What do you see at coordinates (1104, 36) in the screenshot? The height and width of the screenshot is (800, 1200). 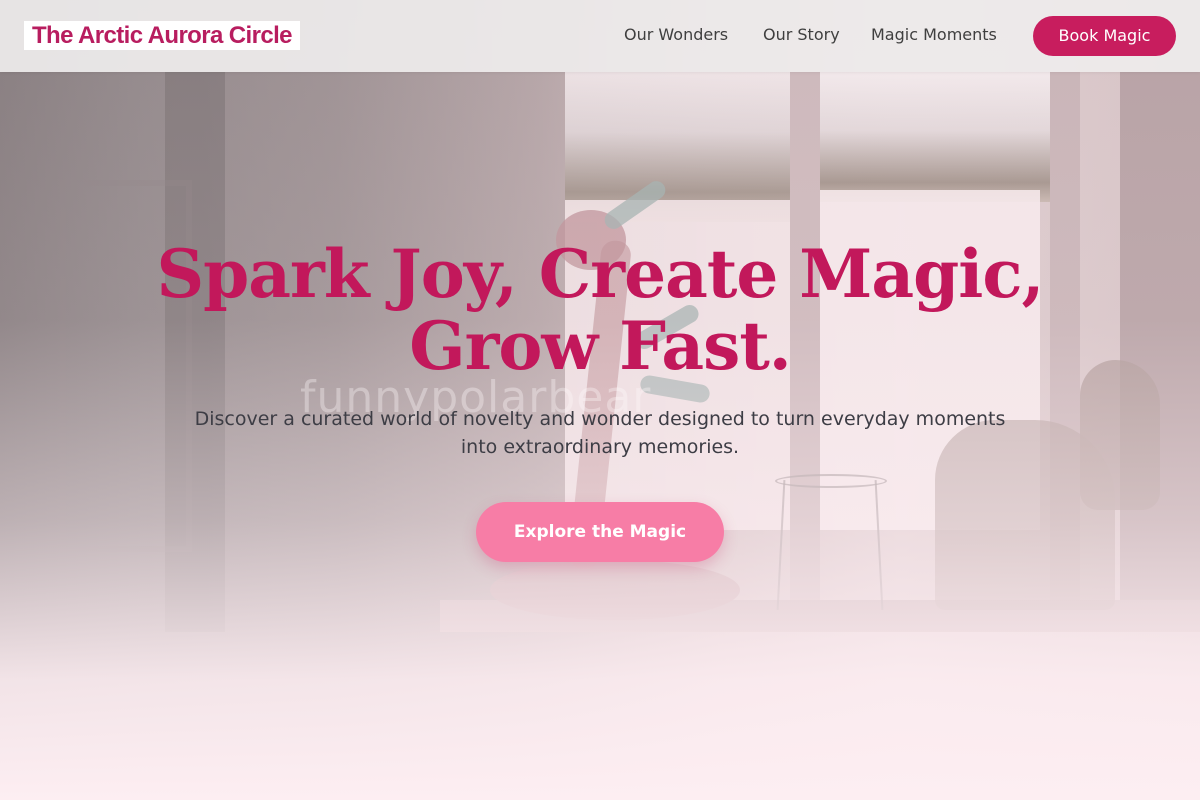 I see `book-magic-button: Book Magic` at bounding box center [1104, 36].